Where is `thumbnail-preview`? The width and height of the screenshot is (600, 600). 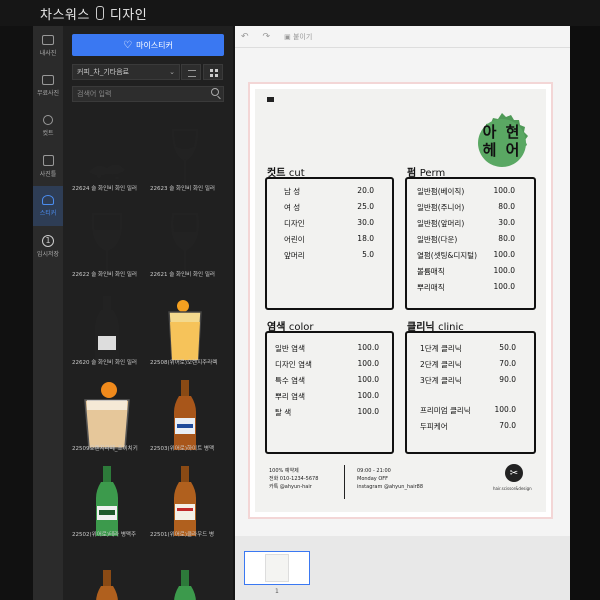 thumbnail-preview is located at coordinates (277, 568).